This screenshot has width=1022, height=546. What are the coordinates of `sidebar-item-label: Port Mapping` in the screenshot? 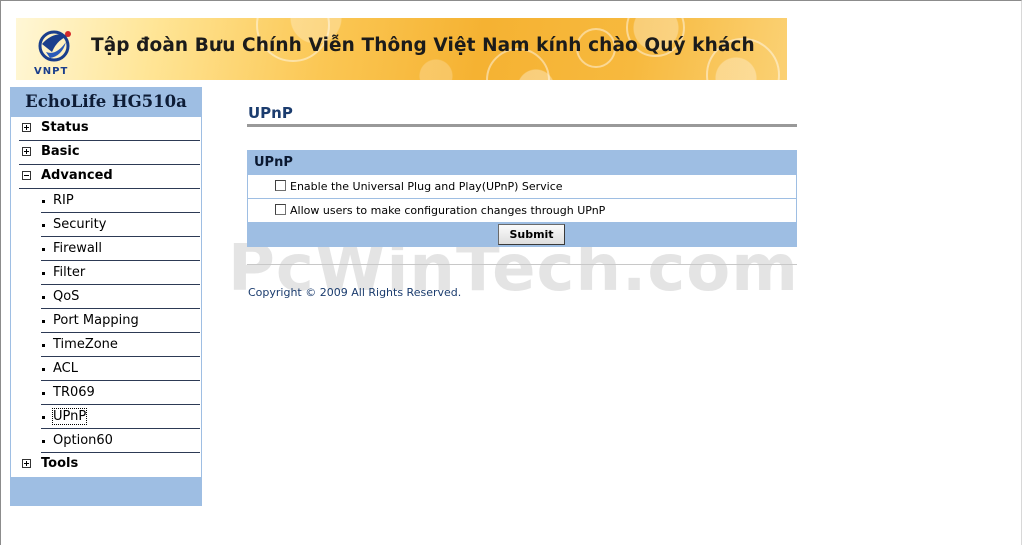 It's located at (96, 320).